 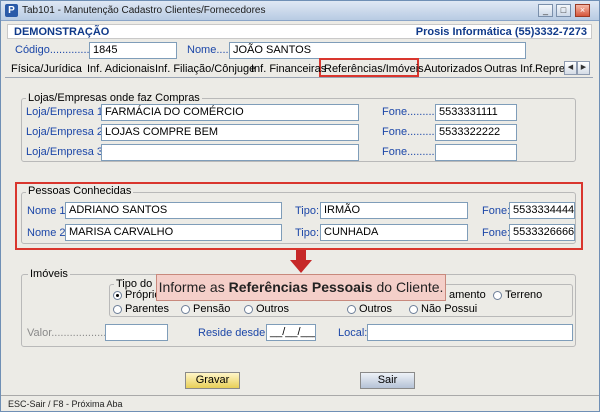 What do you see at coordinates (230, 152) in the screenshot?
I see `loja3-field` at bounding box center [230, 152].